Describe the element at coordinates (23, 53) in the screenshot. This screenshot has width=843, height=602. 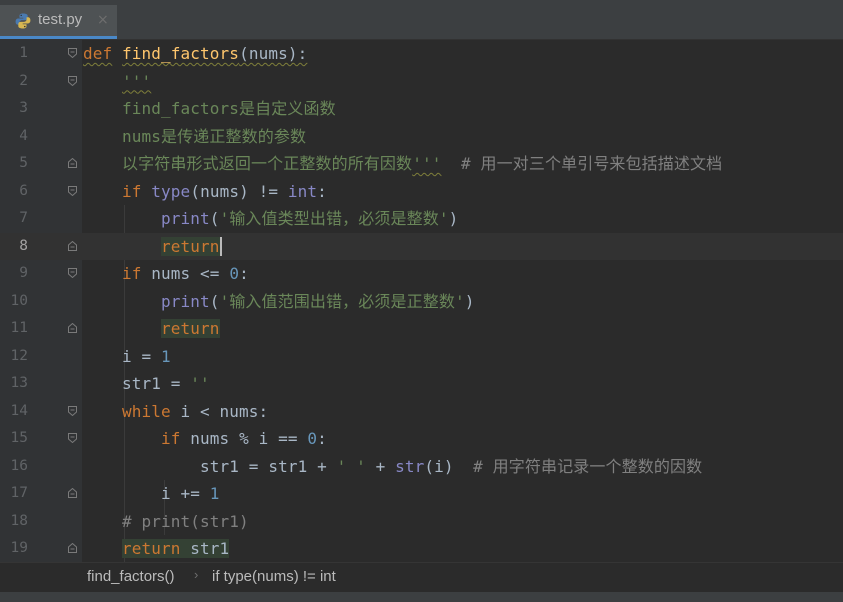
I see `line-number: 1` at that location.